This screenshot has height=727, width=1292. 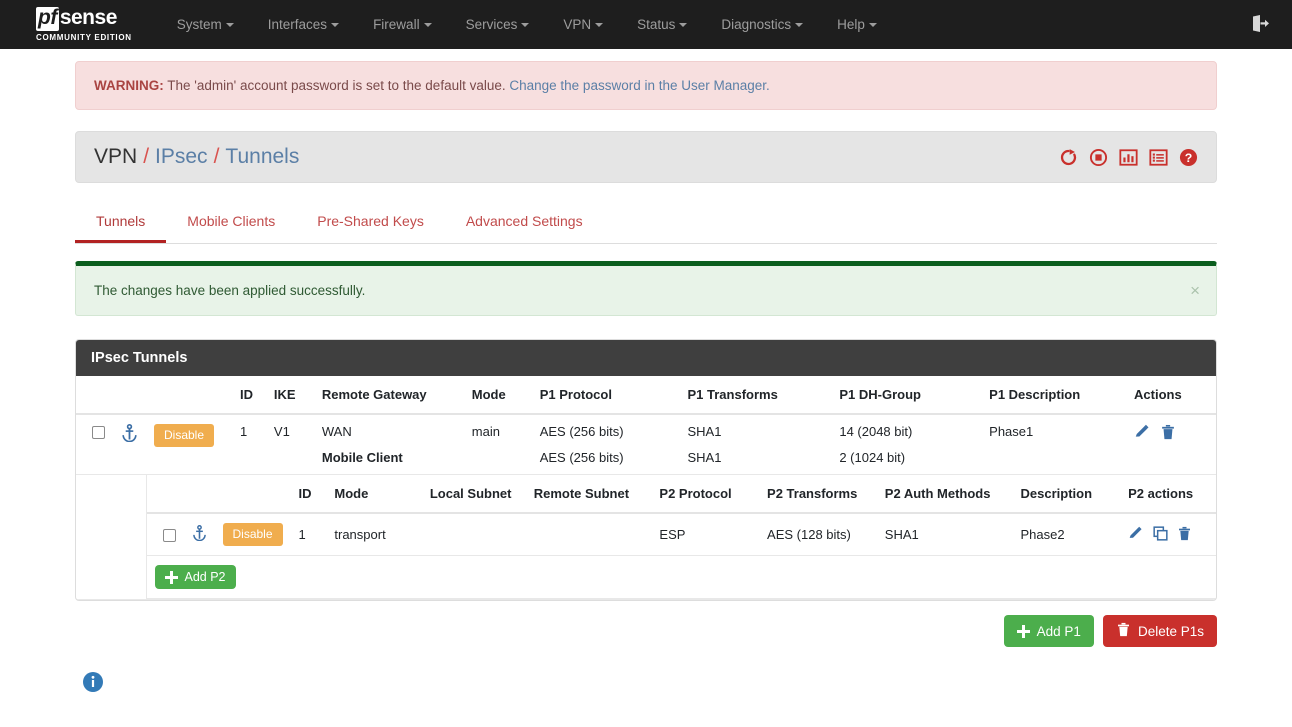 I want to click on delete-p2-icon, so click(x=1184, y=535).